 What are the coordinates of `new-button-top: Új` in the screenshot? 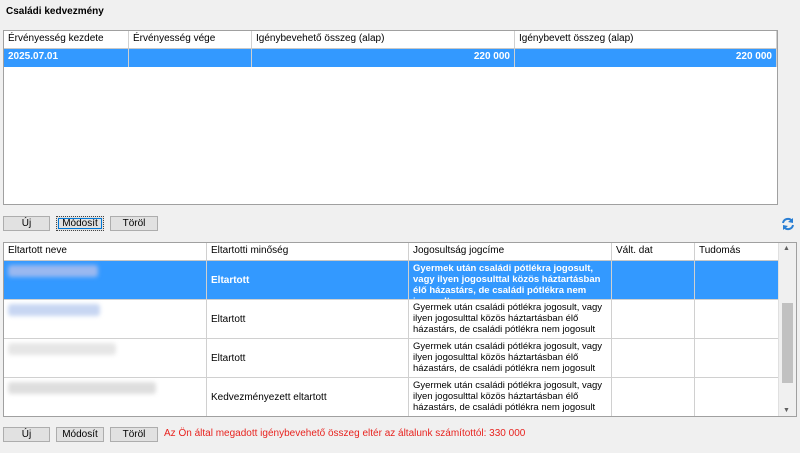 It's located at (26, 223).